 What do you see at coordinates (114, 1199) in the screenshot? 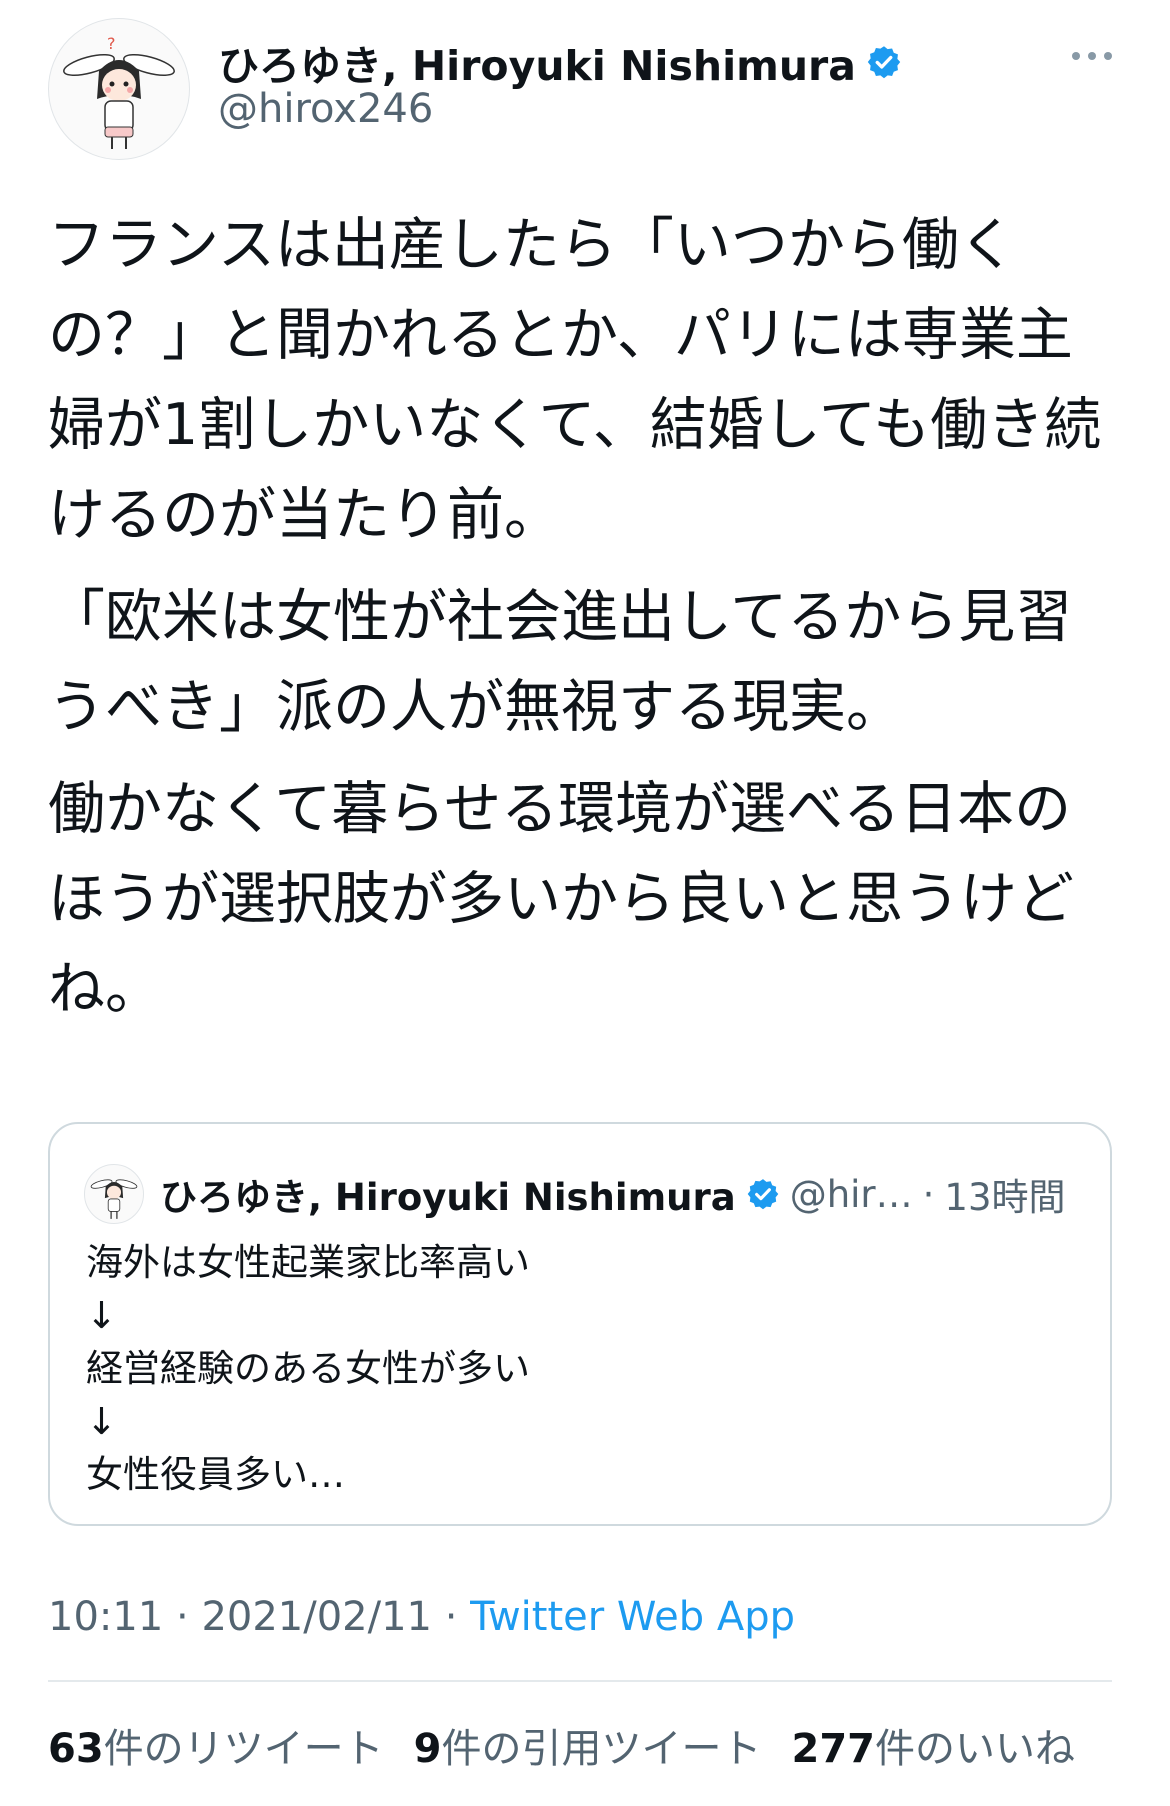
I see `bunny-character-avatar-icon` at bounding box center [114, 1199].